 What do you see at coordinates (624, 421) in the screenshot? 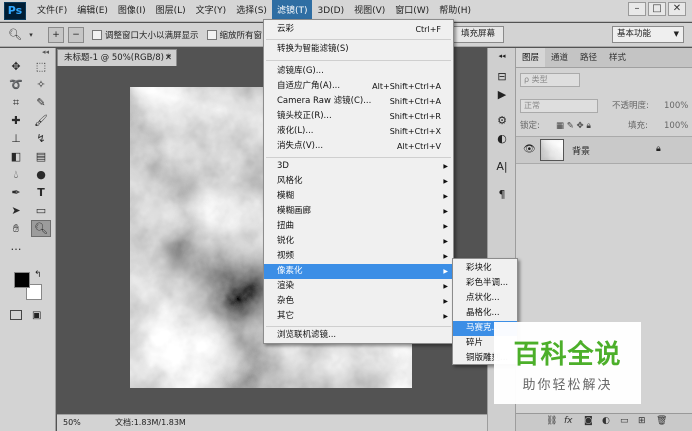
I see `new-group-icon: ▭` at bounding box center [624, 421].